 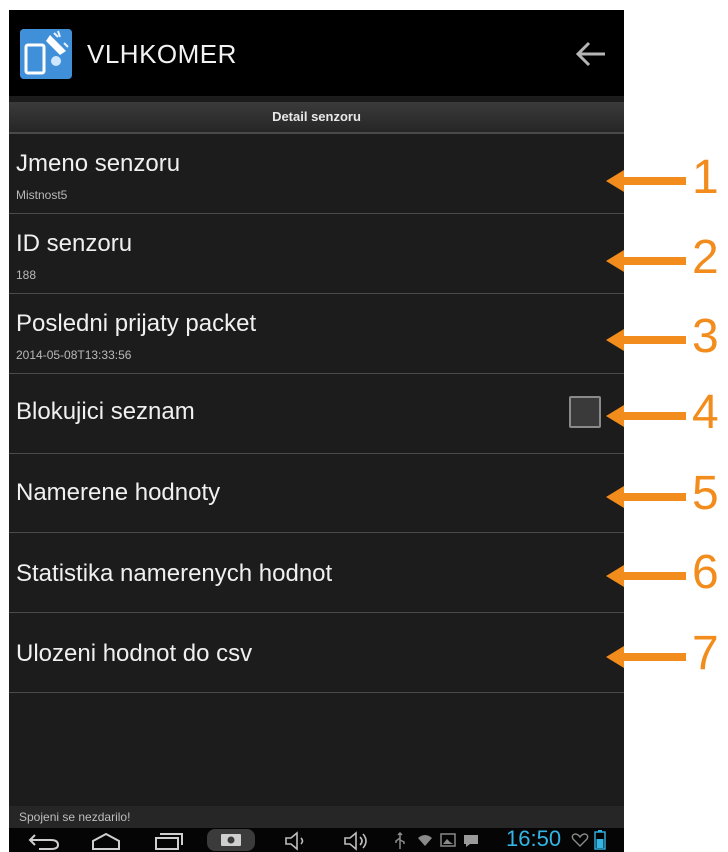 What do you see at coordinates (705, 257) in the screenshot?
I see `annotation-number: 2` at bounding box center [705, 257].